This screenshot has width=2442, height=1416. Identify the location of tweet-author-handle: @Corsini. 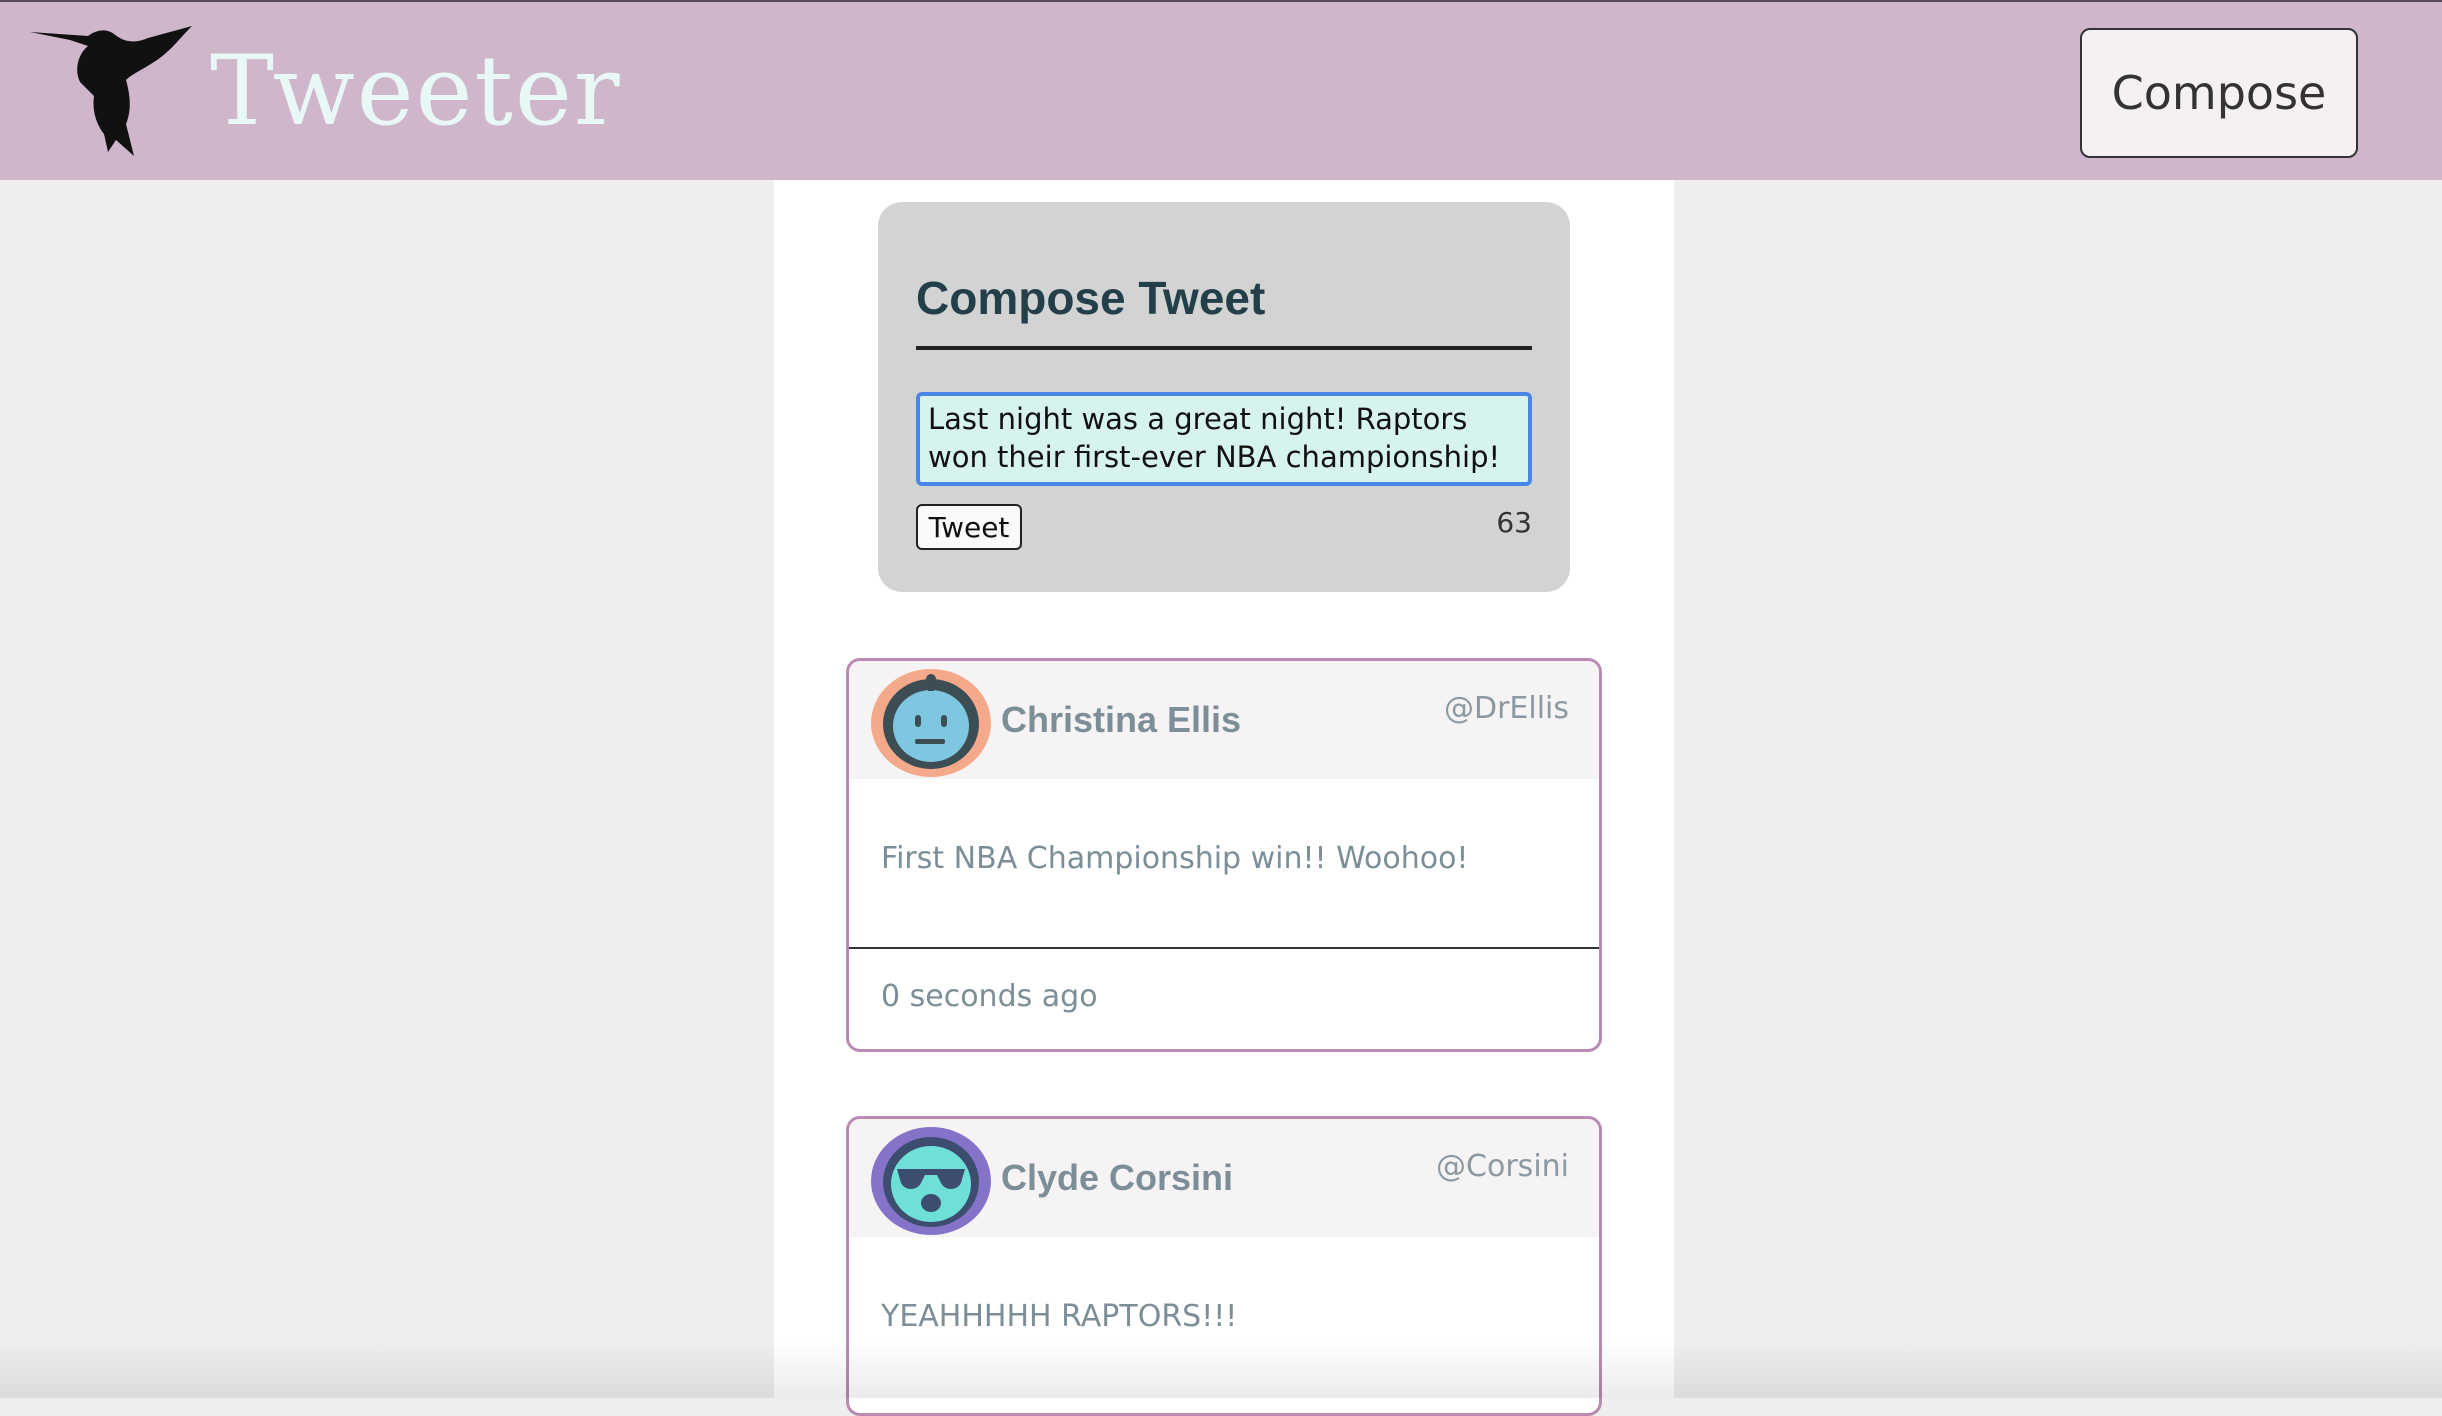
(1502, 1166).